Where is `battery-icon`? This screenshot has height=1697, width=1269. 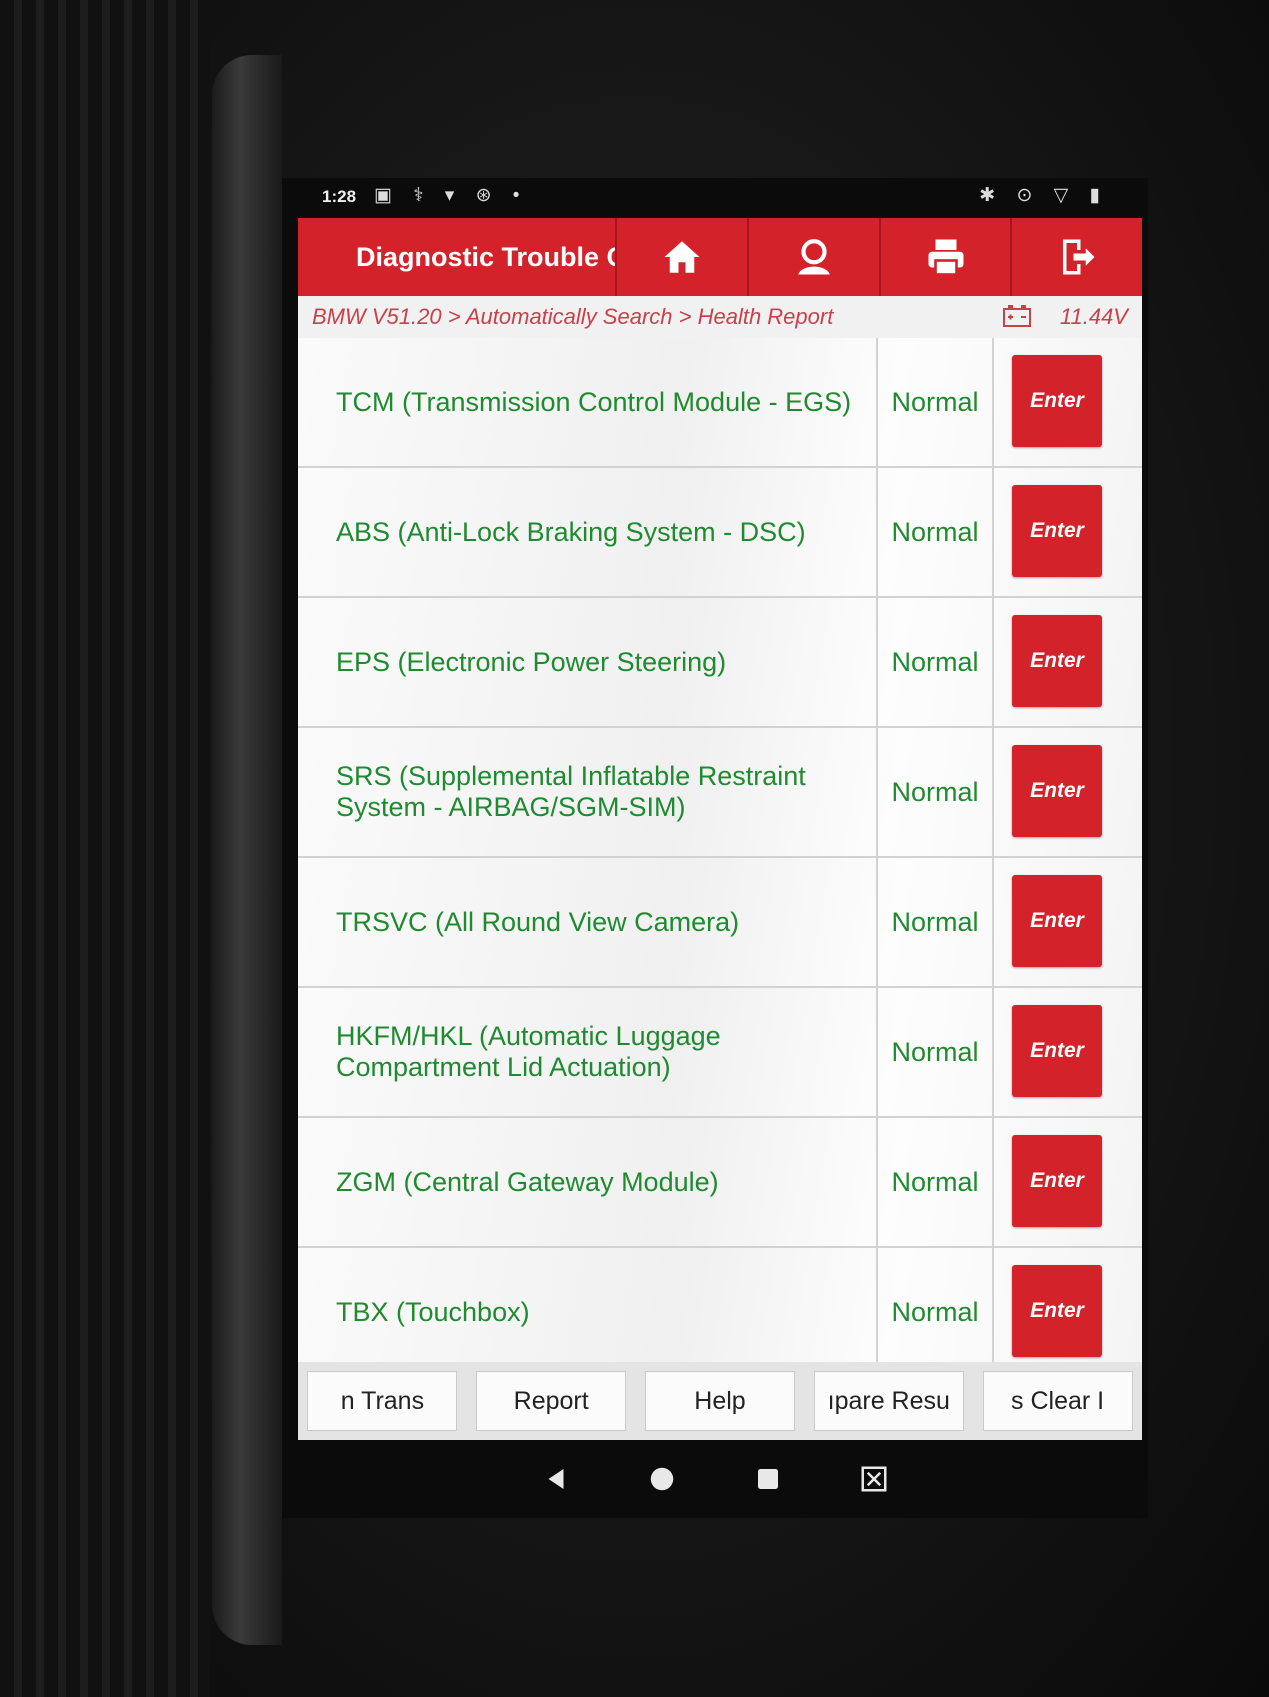
battery-icon is located at coordinates (1017, 316).